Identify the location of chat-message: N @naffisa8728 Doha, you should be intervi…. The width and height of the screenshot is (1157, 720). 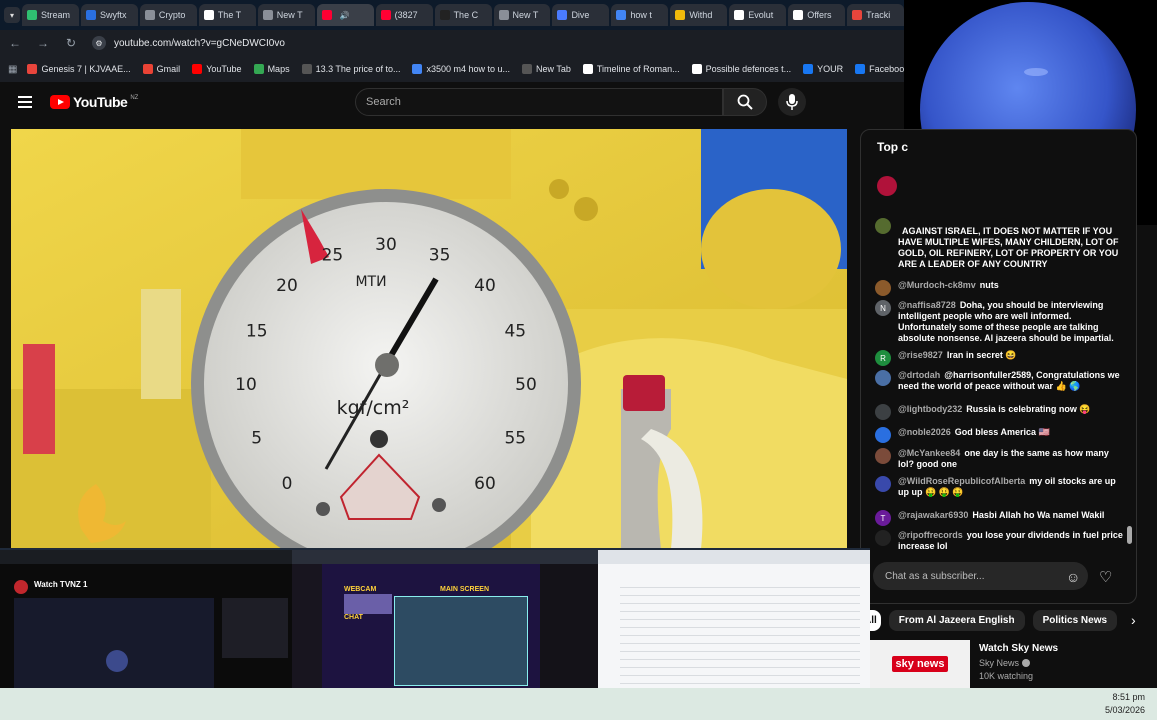
(1000, 322).